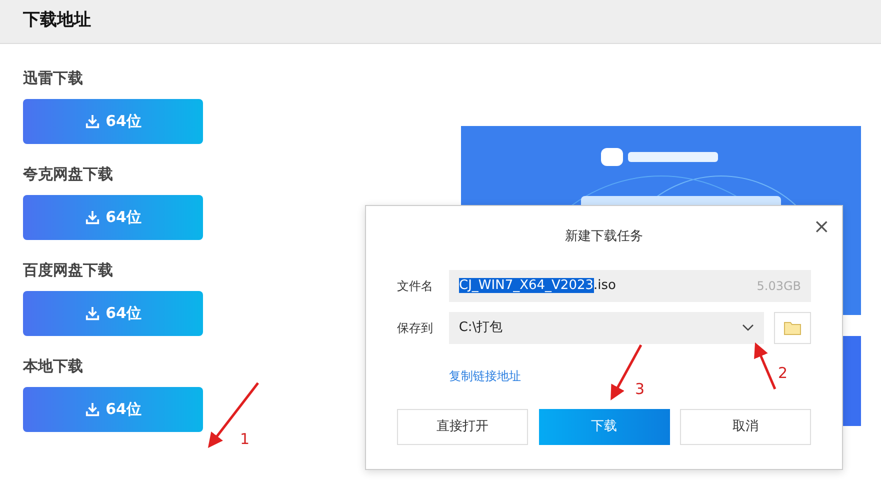 The image size is (881, 499). What do you see at coordinates (485, 375) in the screenshot?
I see `copy-link: 复制链接地址` at bounding box center [485, 375].